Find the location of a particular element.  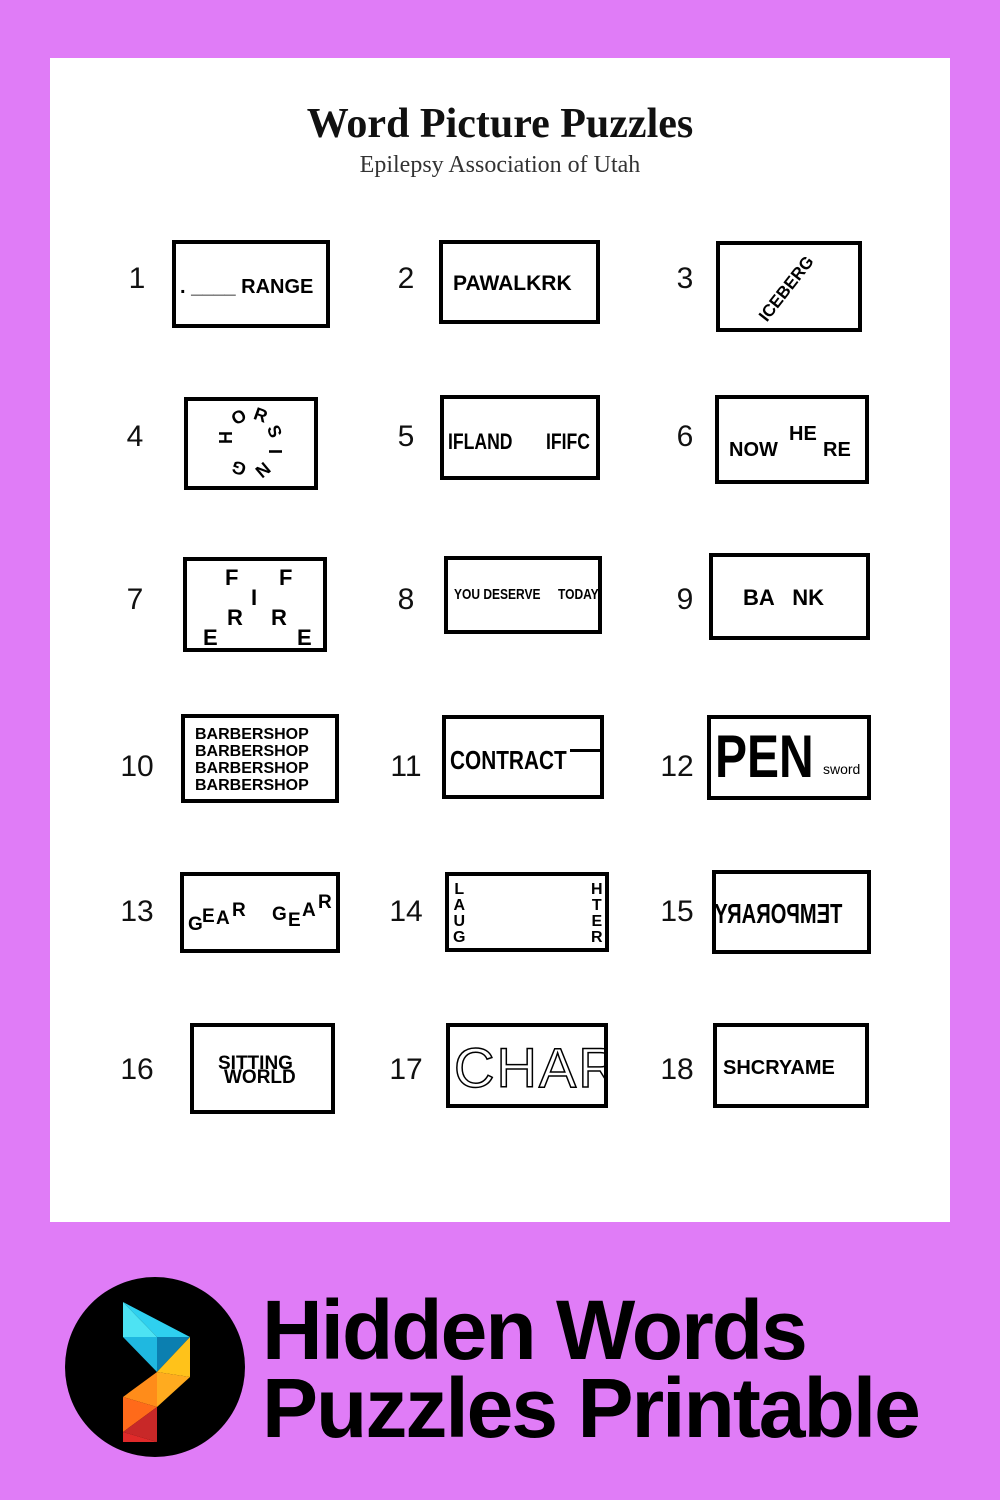

puzzle-letter: S is located at coordinates (274, 431).